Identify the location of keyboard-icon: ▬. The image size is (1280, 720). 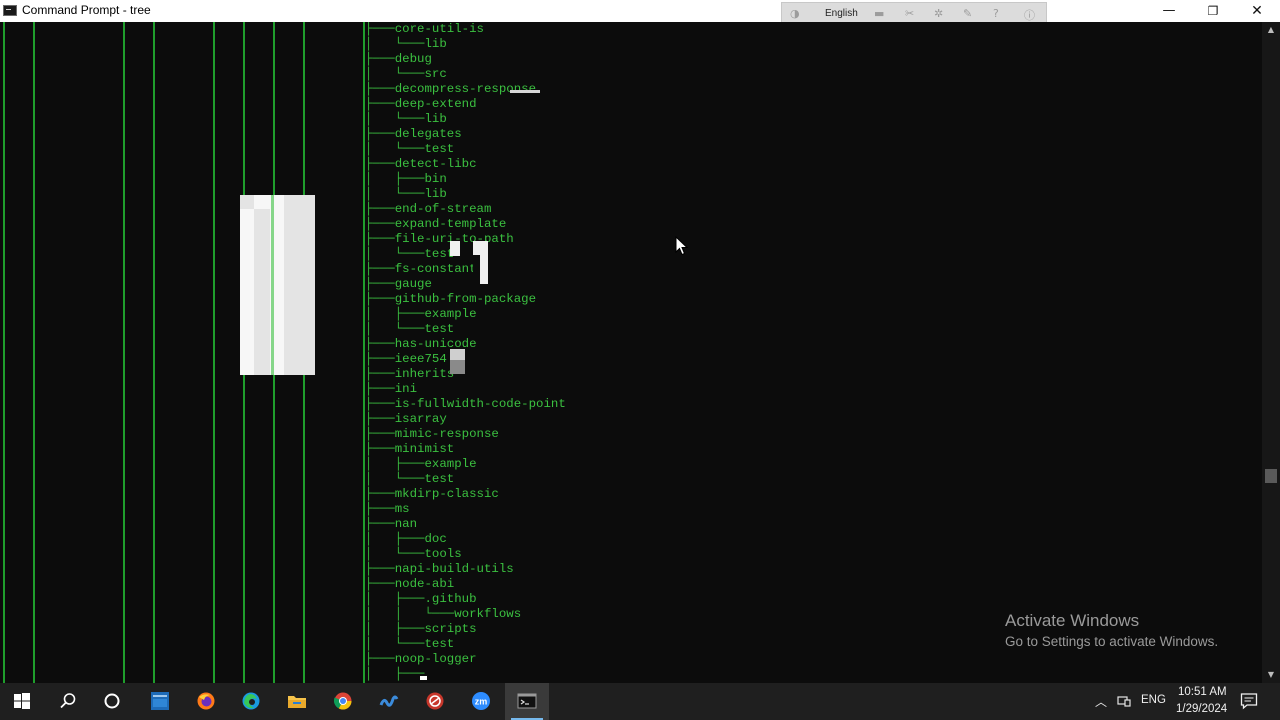
(879, 13).